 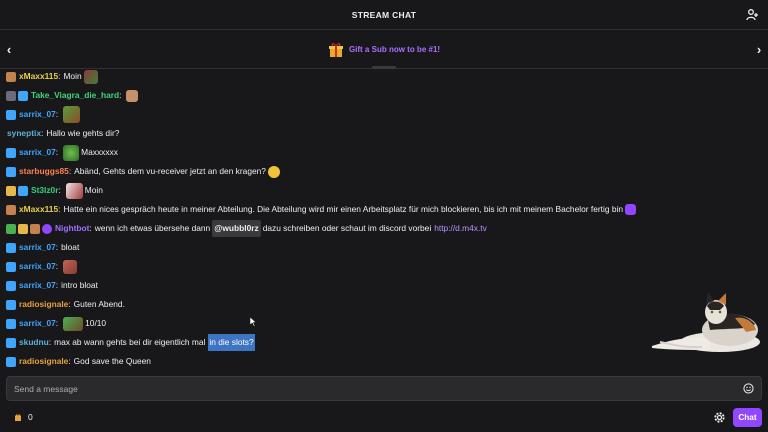 I want to click on message-text: Hallo wie gehts dir?, so click(x=83, y=133).